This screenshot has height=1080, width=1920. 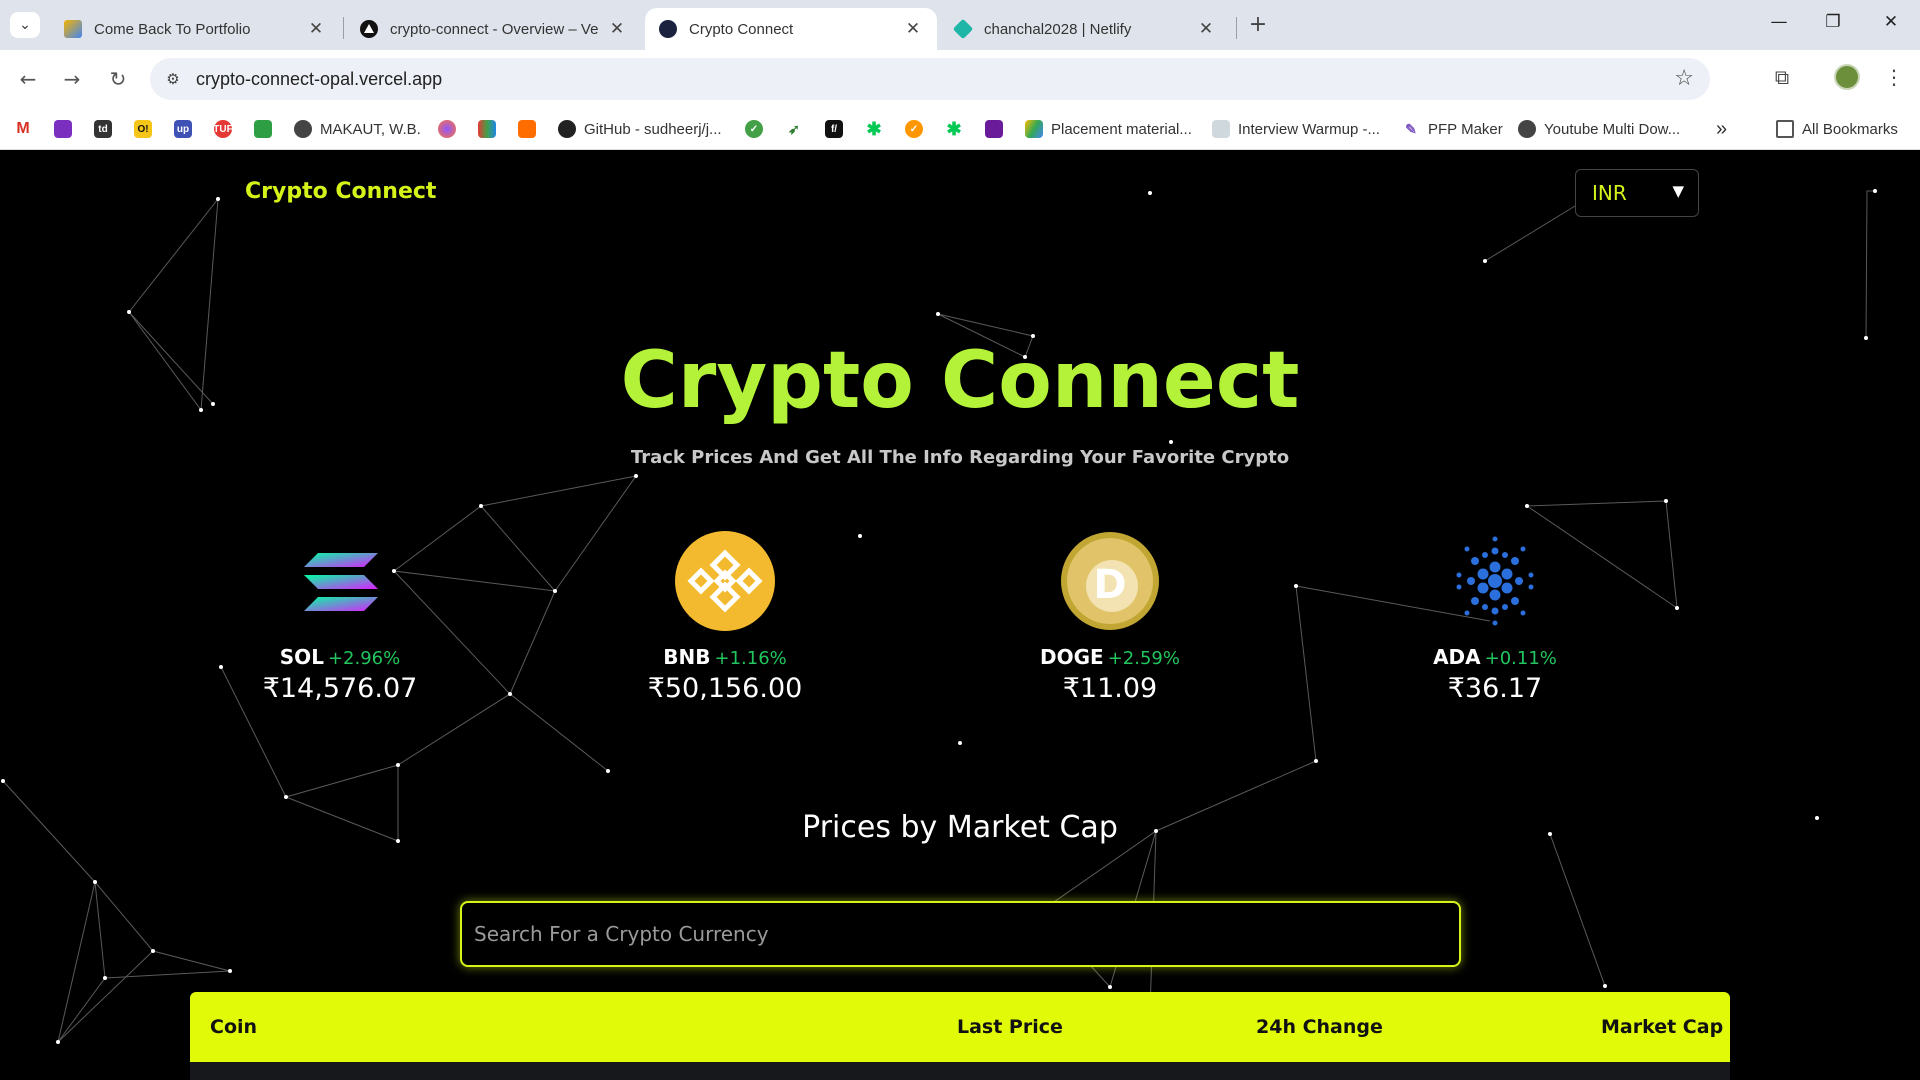 I want to click on bookmark-gmail: M, so click(x=27, y=129).